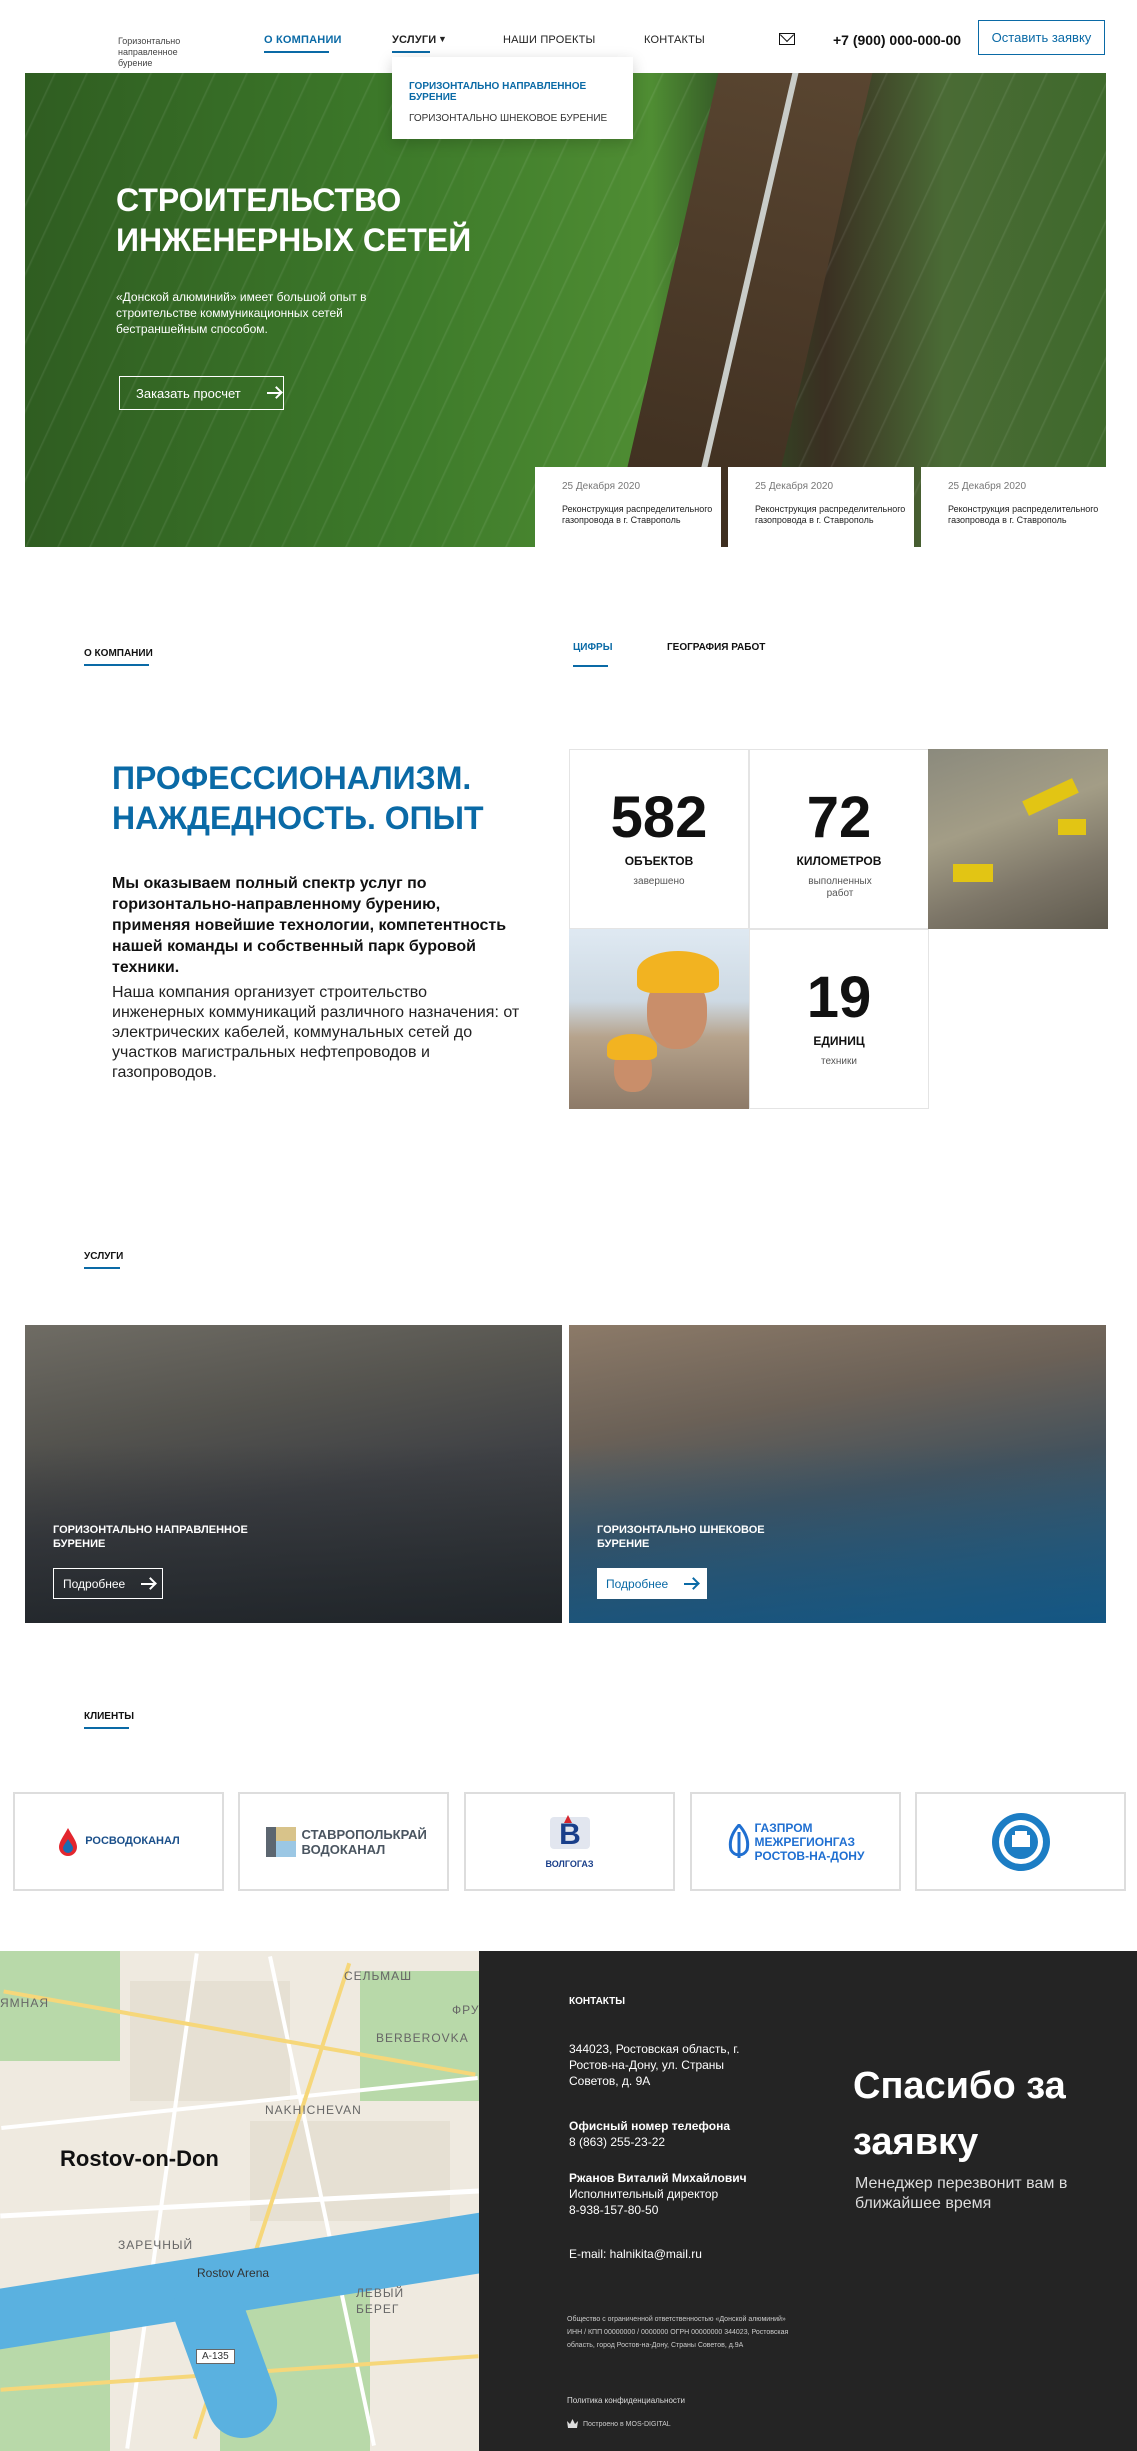 The height and width of the screenshot is (2451, 1137). I want to click on about-section-tag: О компании, so click(118, 653).